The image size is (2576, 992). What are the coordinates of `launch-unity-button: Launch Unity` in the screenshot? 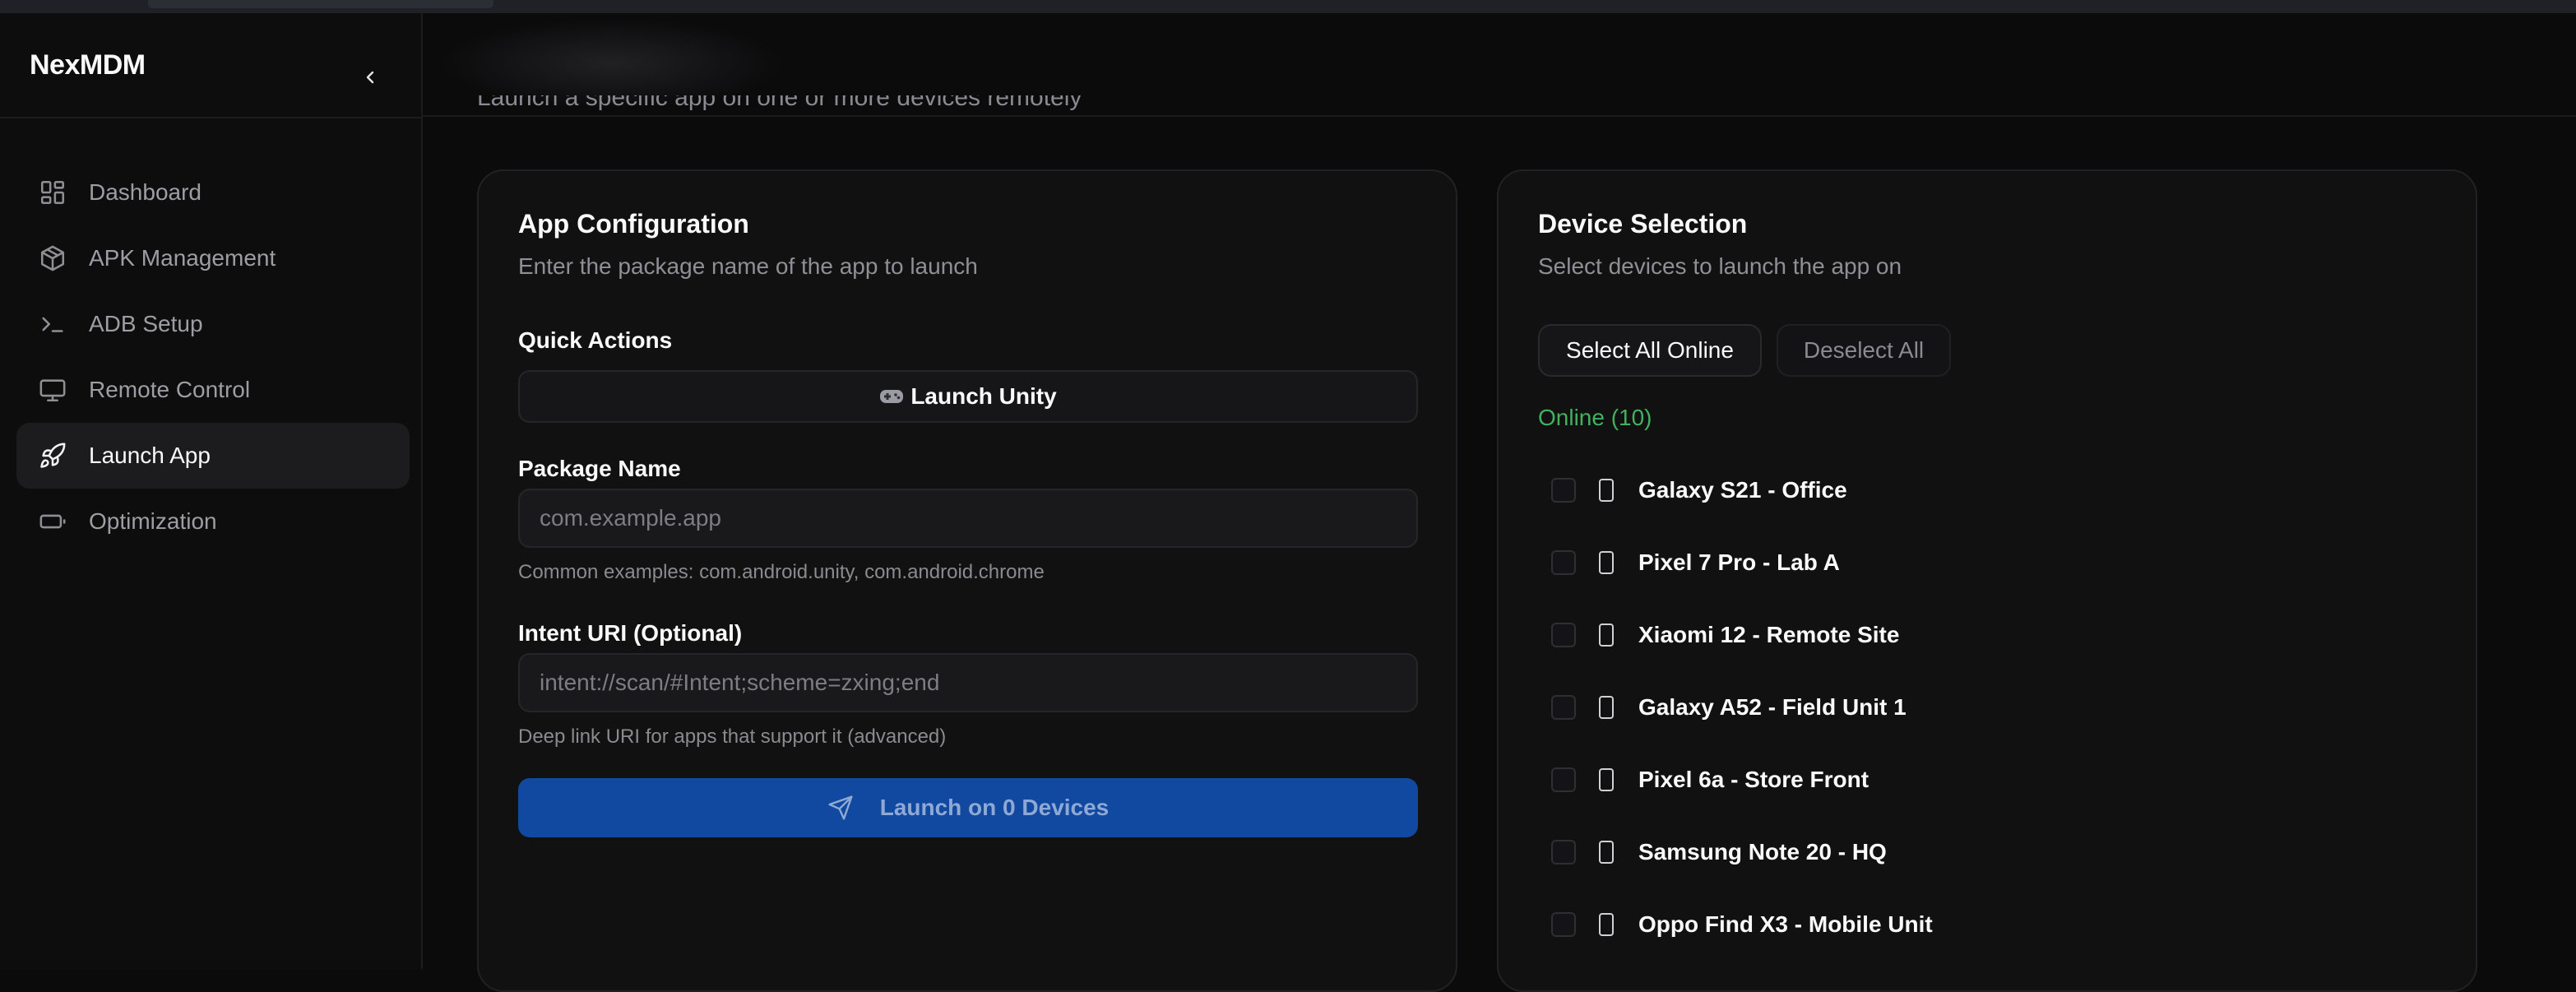 It's located at (968, 397).